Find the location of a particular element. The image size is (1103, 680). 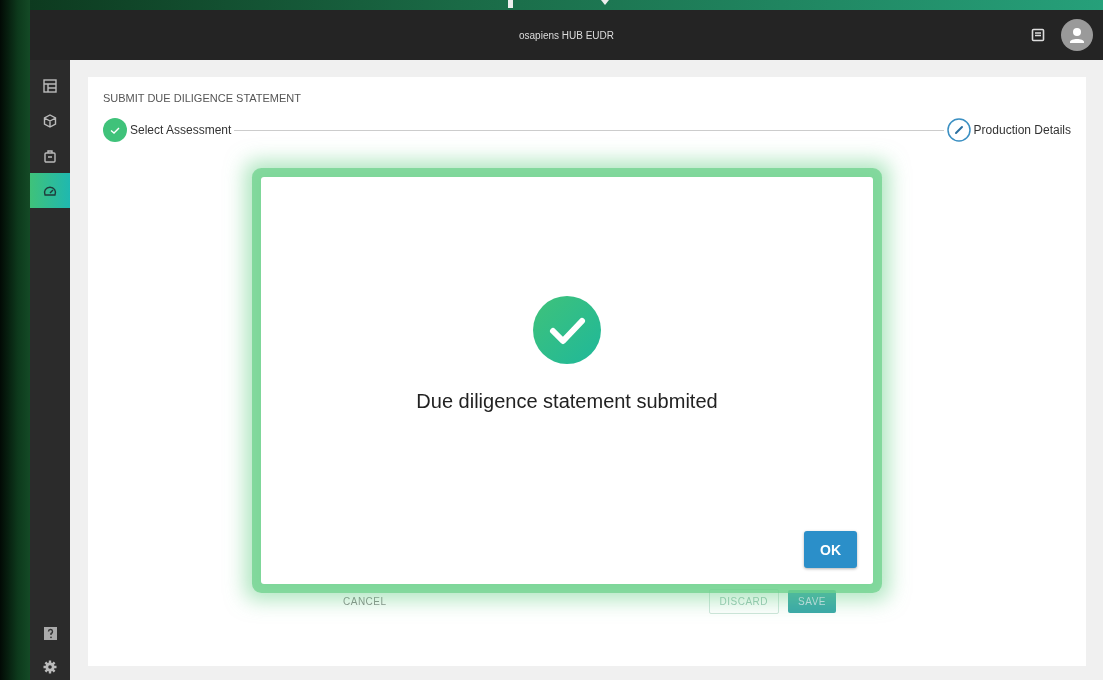

settings-icon is located at coordinates (50, 667).